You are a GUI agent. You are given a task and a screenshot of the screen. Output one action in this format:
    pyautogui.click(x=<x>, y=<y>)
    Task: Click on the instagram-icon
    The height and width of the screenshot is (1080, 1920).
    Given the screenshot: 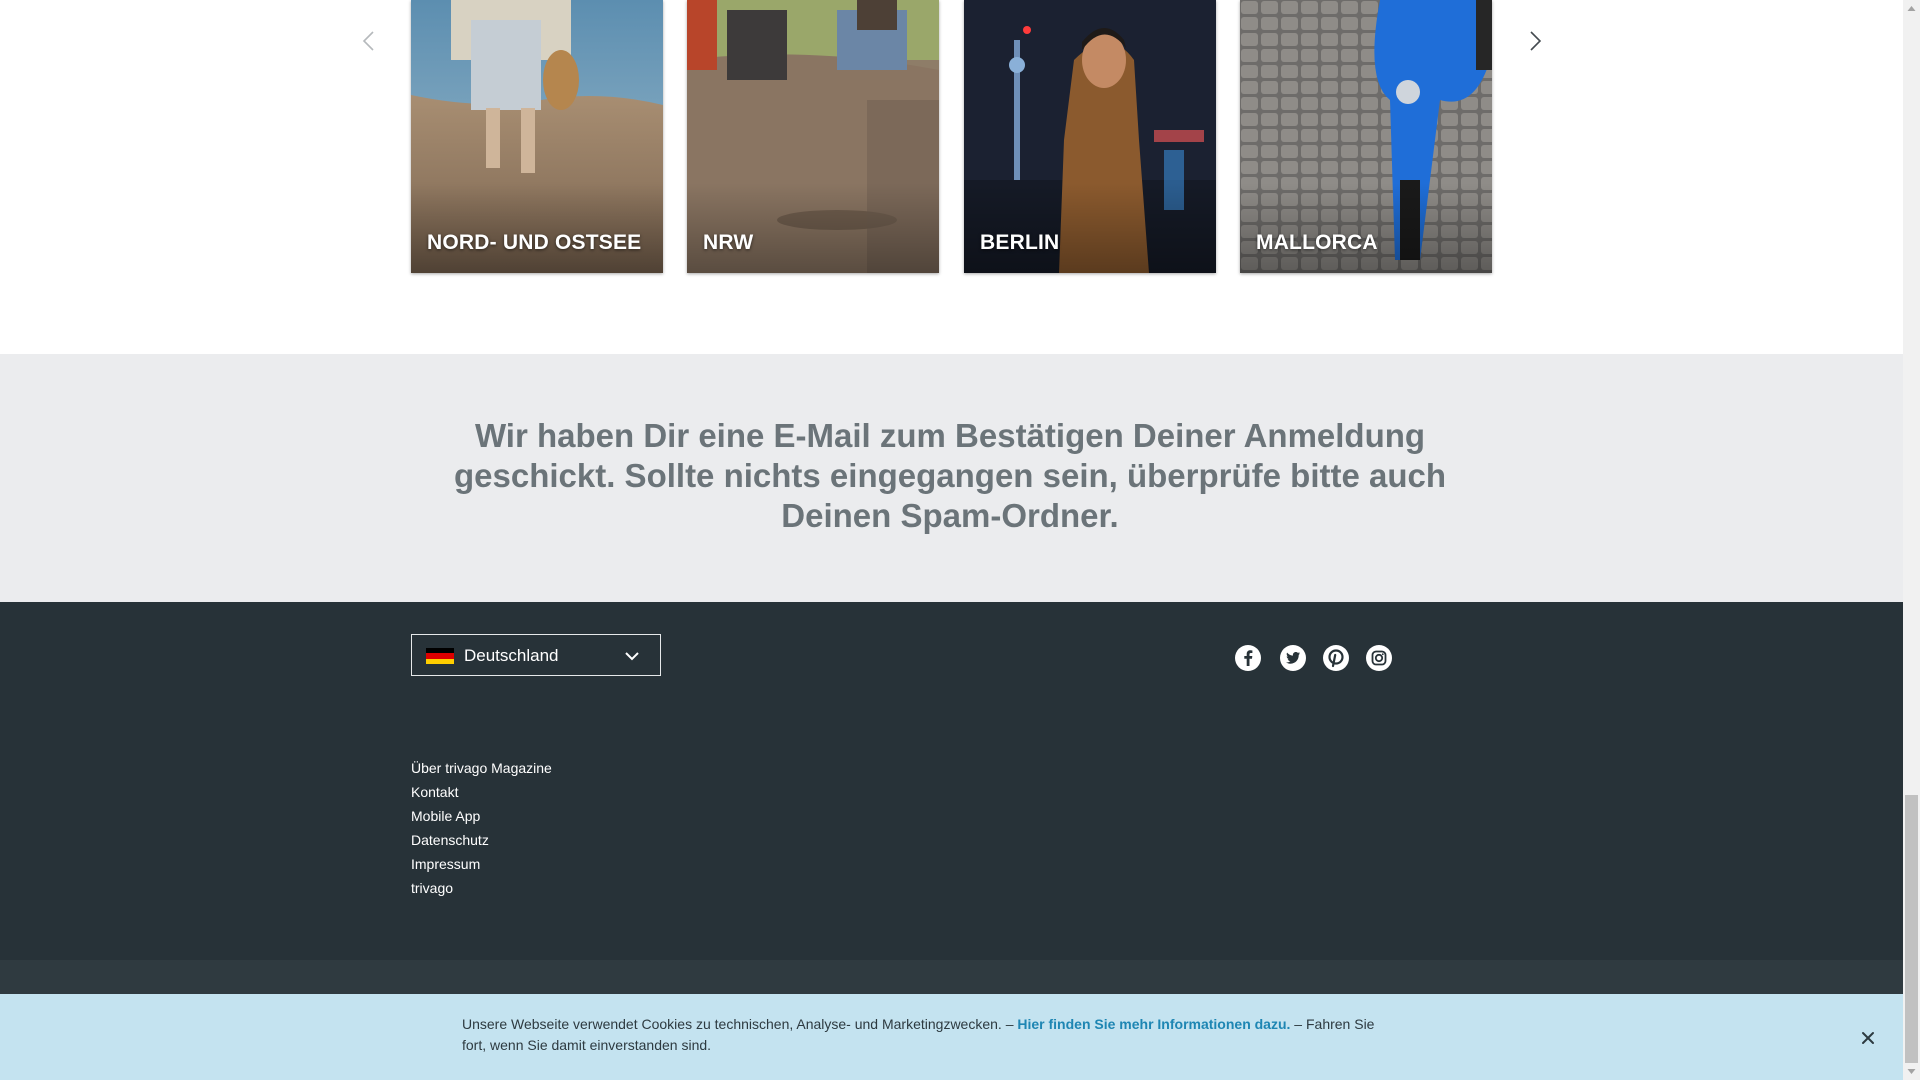 What is the action you would take?
    pyautogui.click(x=1379, y=658)
    